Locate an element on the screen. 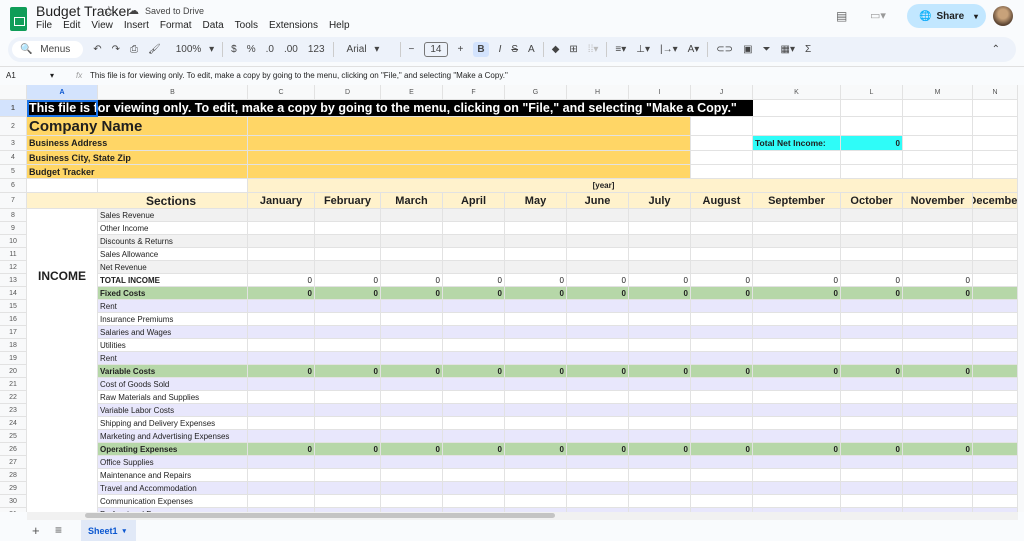  row-header: 20 is located at coordinates (13, 371).